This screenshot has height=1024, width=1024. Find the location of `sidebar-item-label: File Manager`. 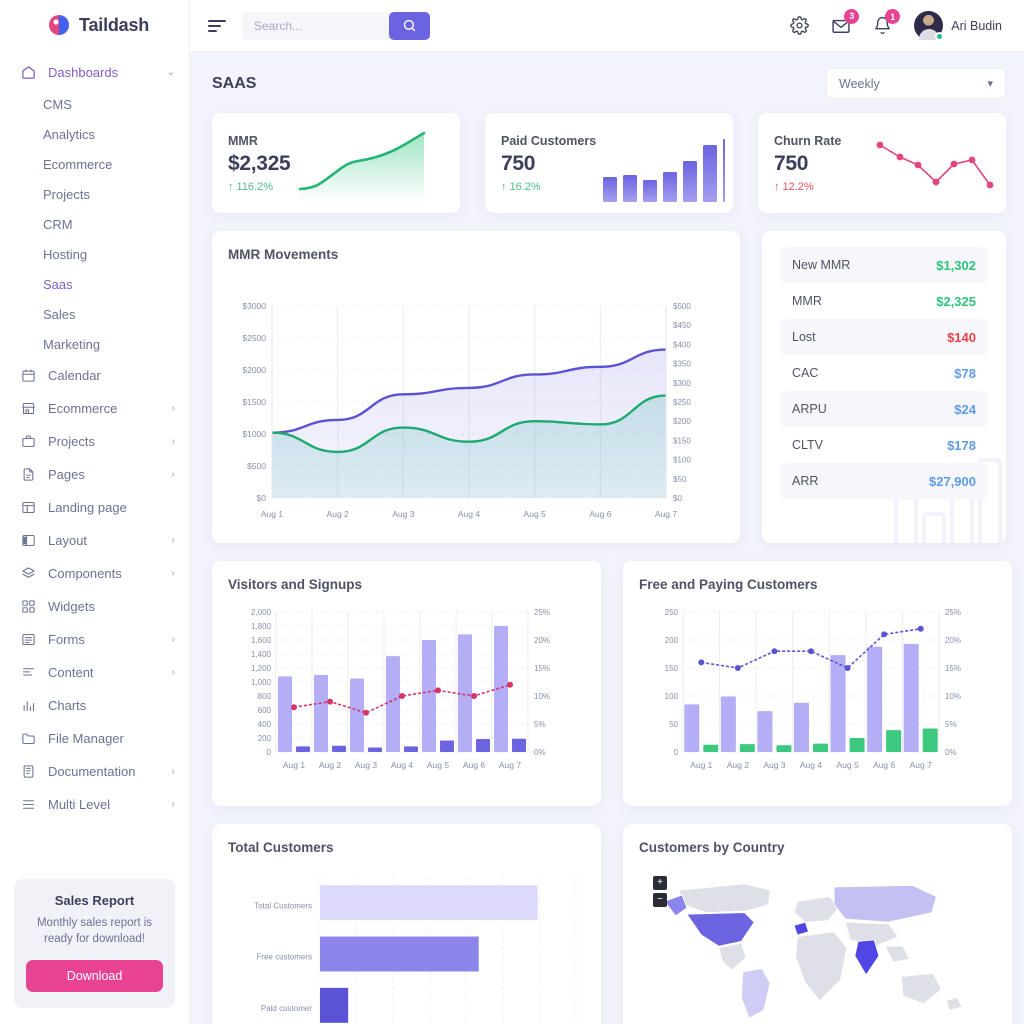

sidebar-item-label: File Manager is located at coordinates (86, 738).